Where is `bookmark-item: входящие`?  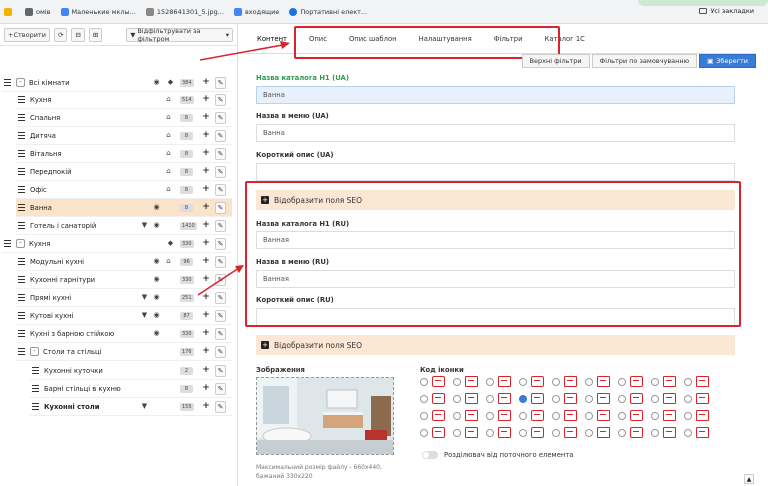
bookmark-item: входящие is located at coordinates (256, 11).